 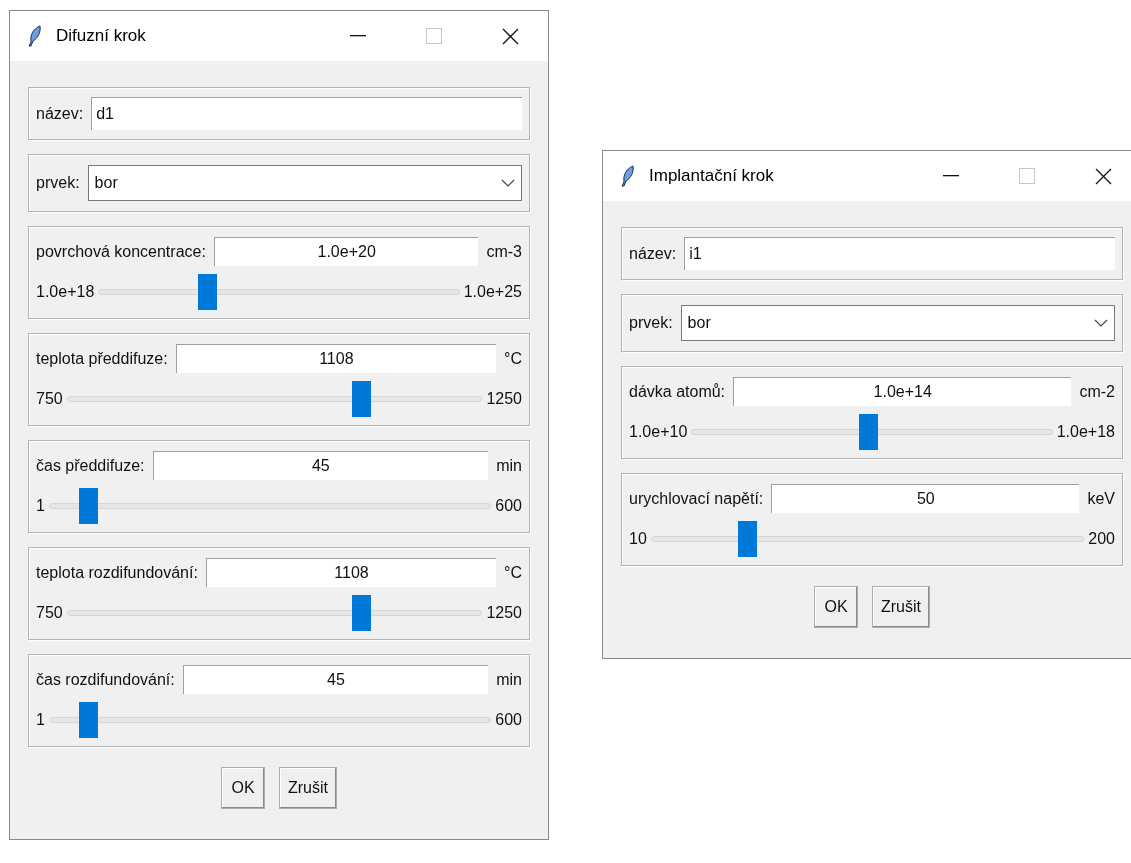 I want to click on unit-label: cm-2, so click(x=1097, y=391).